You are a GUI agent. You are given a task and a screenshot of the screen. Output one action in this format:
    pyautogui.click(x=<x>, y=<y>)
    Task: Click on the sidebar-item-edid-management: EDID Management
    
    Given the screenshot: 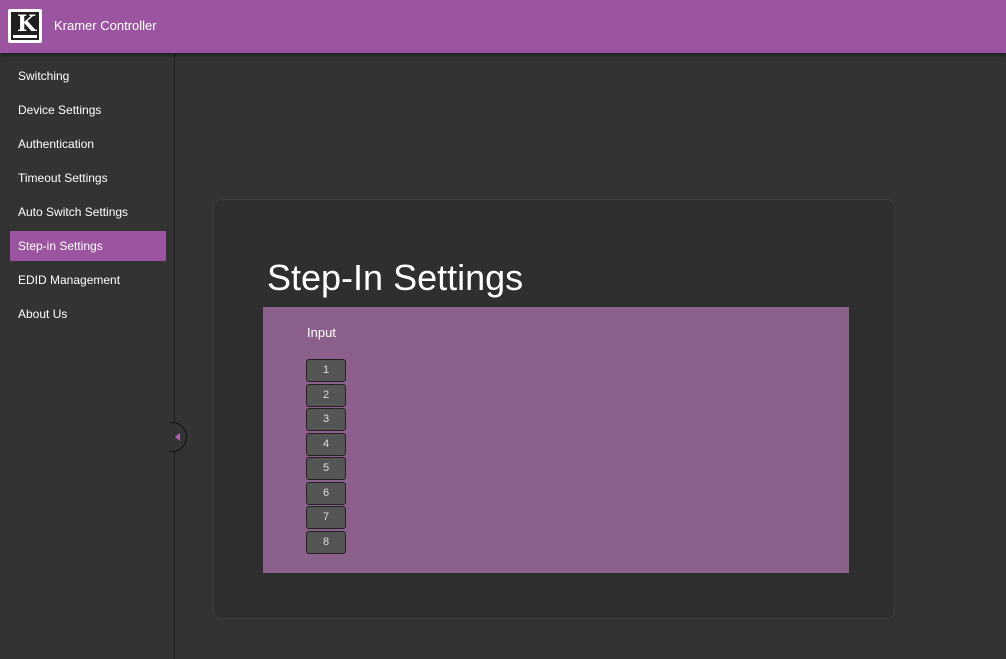 What is the action you would take?
    pyautogui.click(x=88, y=280)
    